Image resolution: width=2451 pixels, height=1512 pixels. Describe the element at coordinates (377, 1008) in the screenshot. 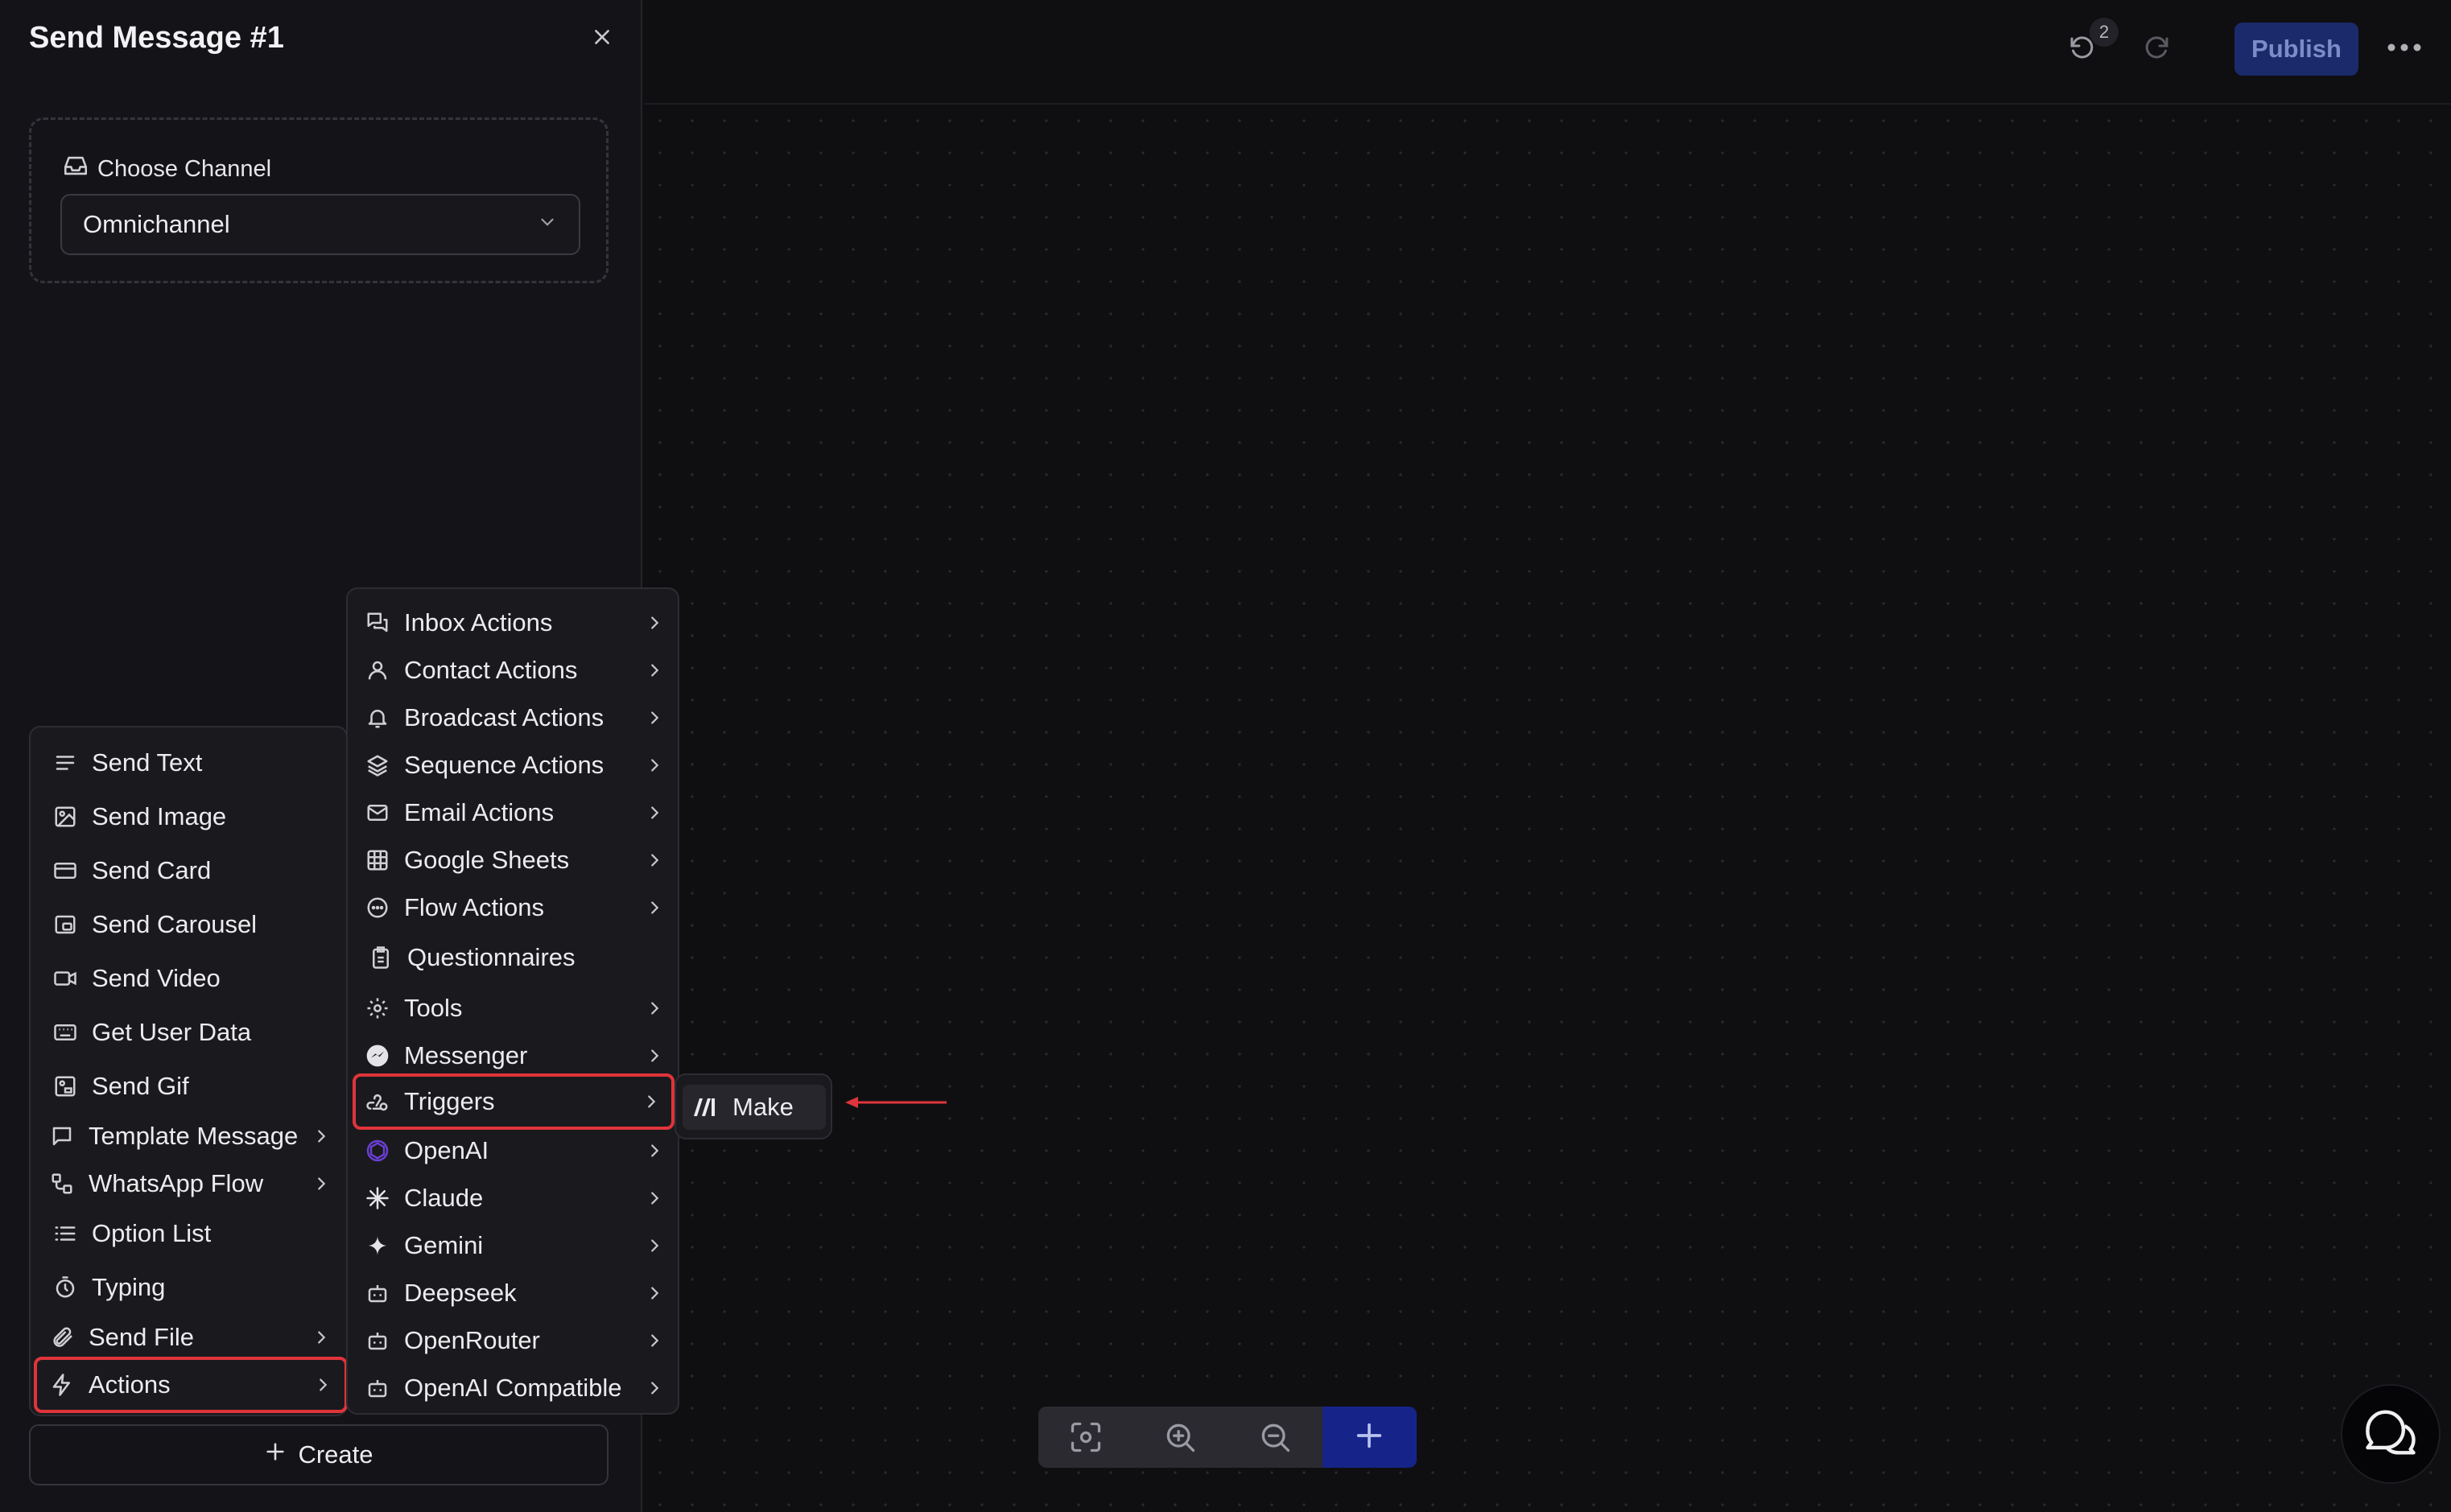

I see `gear-icon` at that location.